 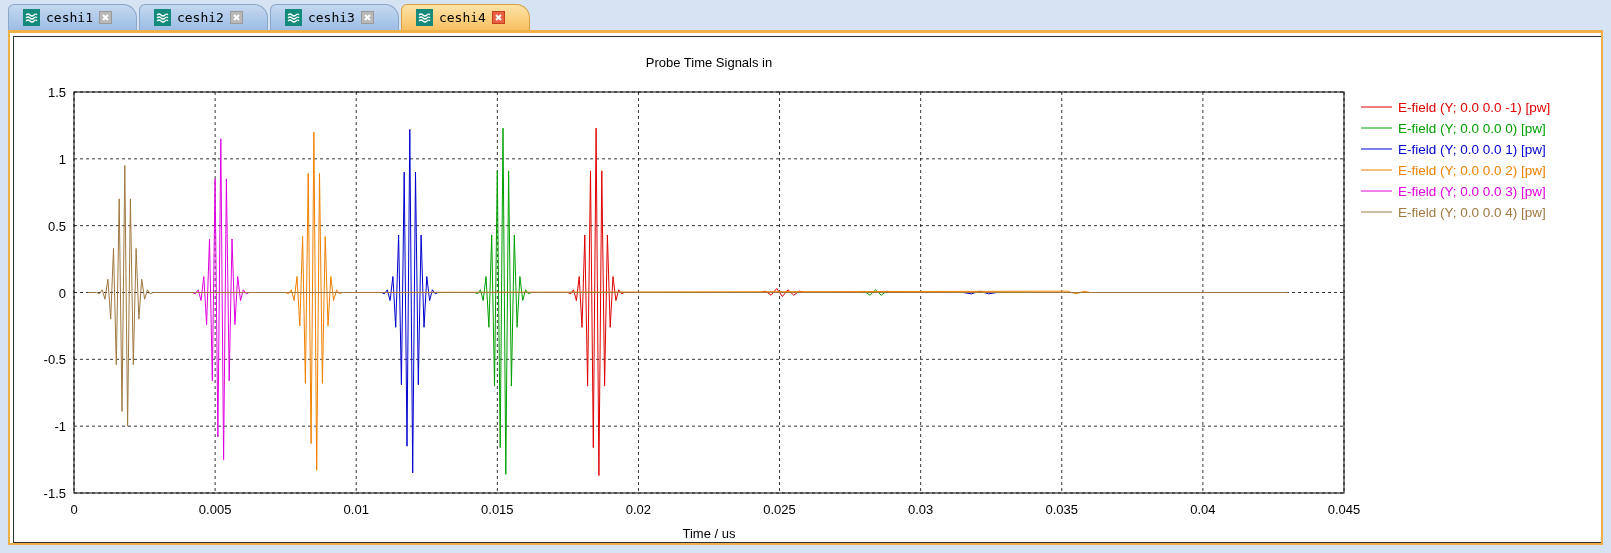 I want to click on y-tick-label: -0.5, so click(x=54, y=360).